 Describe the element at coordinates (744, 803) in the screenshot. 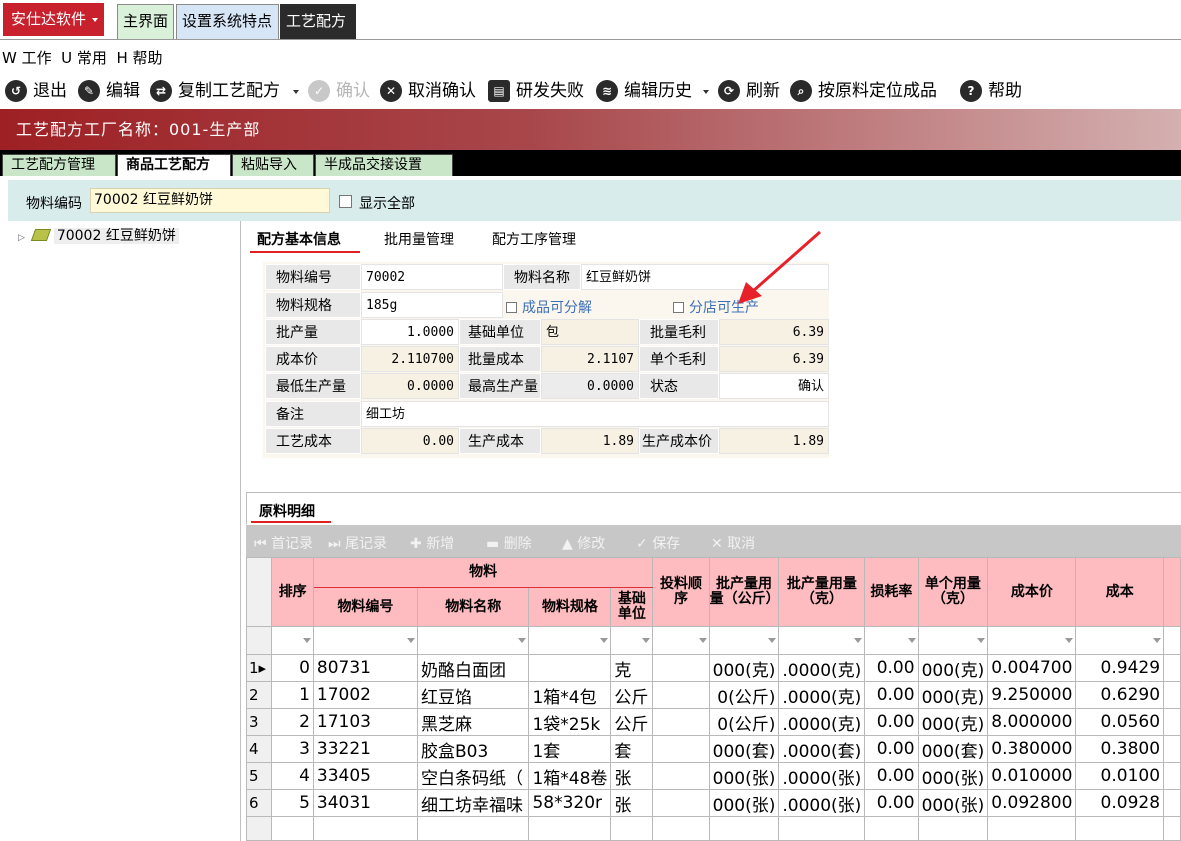

I see `batch-kg-cell: 000(张)` at that location.